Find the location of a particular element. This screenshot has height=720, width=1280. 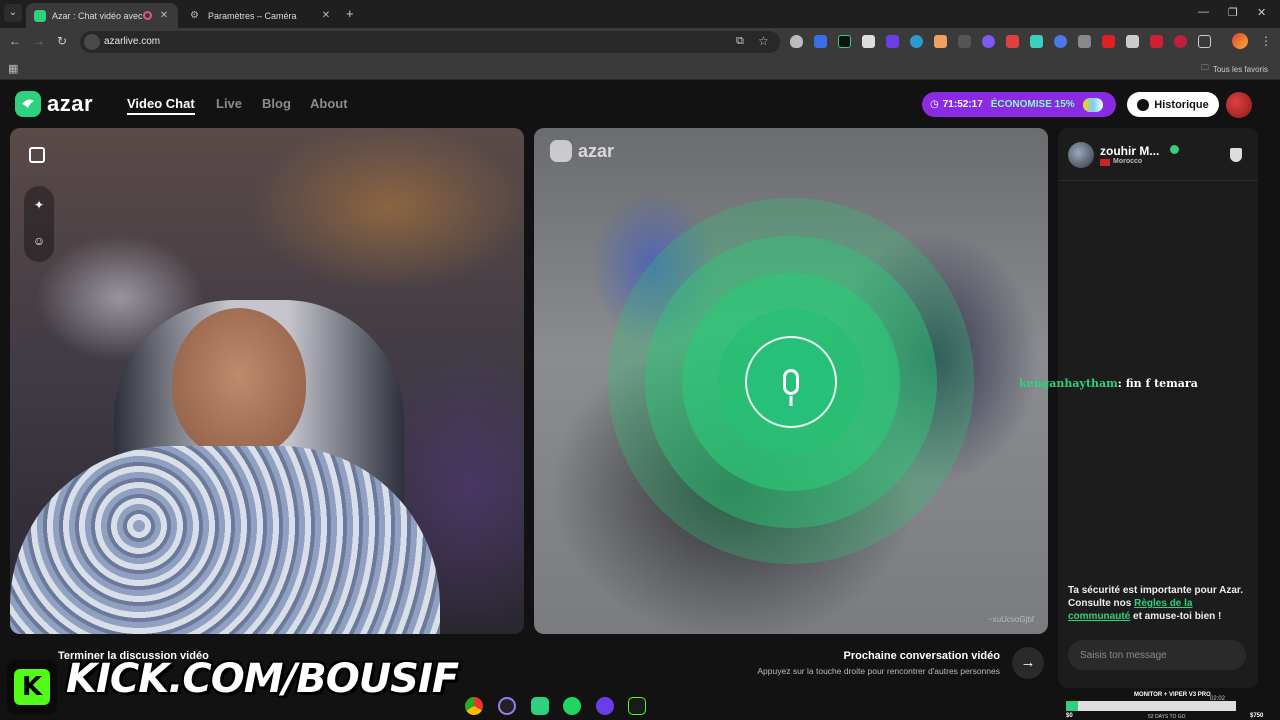

apps-grid-icon: ▦ is located at coordinates (13, 68).